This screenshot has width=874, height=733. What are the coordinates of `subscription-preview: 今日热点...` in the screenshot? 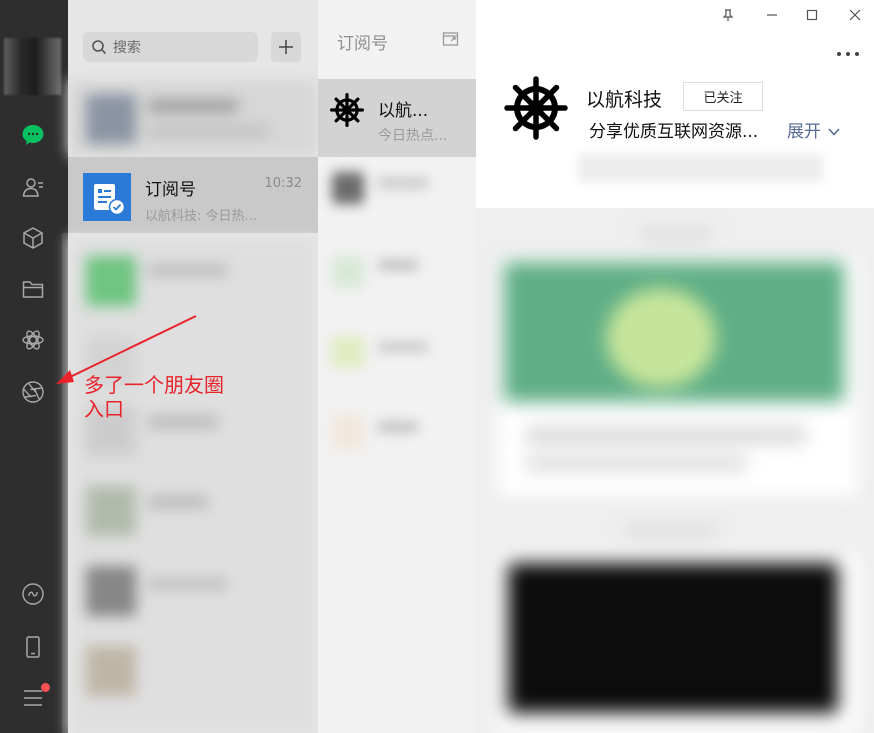 It's located at (413, 136).